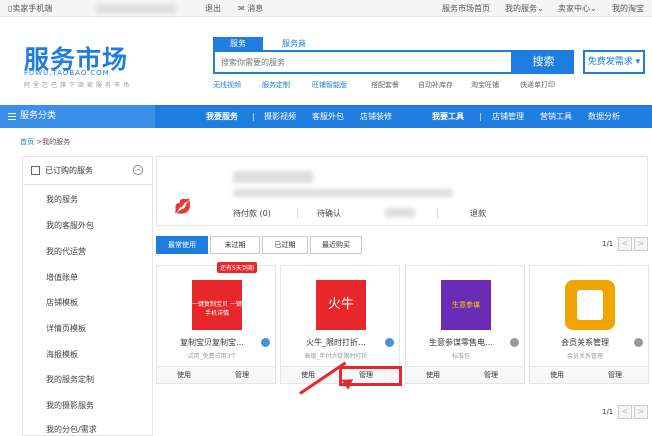 Image resolution: width=652 pixels, height=436 pixels. I want to click on page-indicator-bottom: 1/1, so click(608, 412).